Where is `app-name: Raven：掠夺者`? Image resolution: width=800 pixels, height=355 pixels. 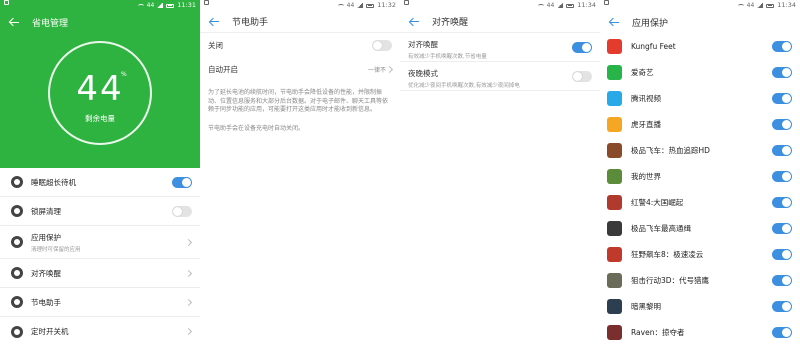
app-name: Raven：掠夺者 is located at coordinates (658, 332).